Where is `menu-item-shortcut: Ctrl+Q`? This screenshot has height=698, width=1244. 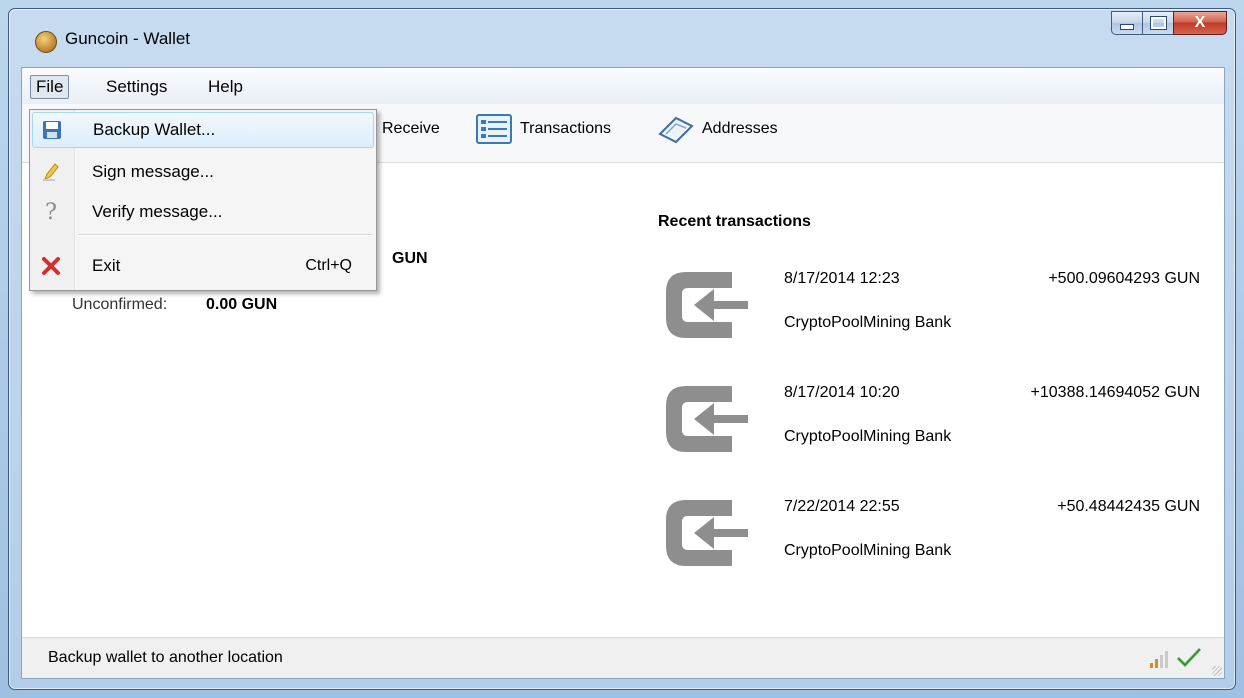 menu-item-shortcut: Ctrl+Q is located at coordinates (328, 265).